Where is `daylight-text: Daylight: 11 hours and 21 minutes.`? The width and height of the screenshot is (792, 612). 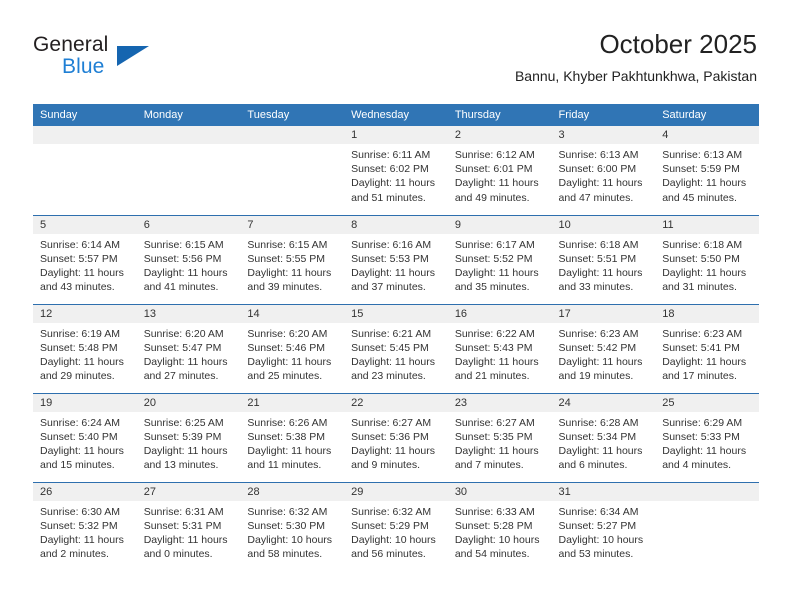 daylight-text: Daylight: 11 hours and 21 minutes. is located at coordinates (496, 369).